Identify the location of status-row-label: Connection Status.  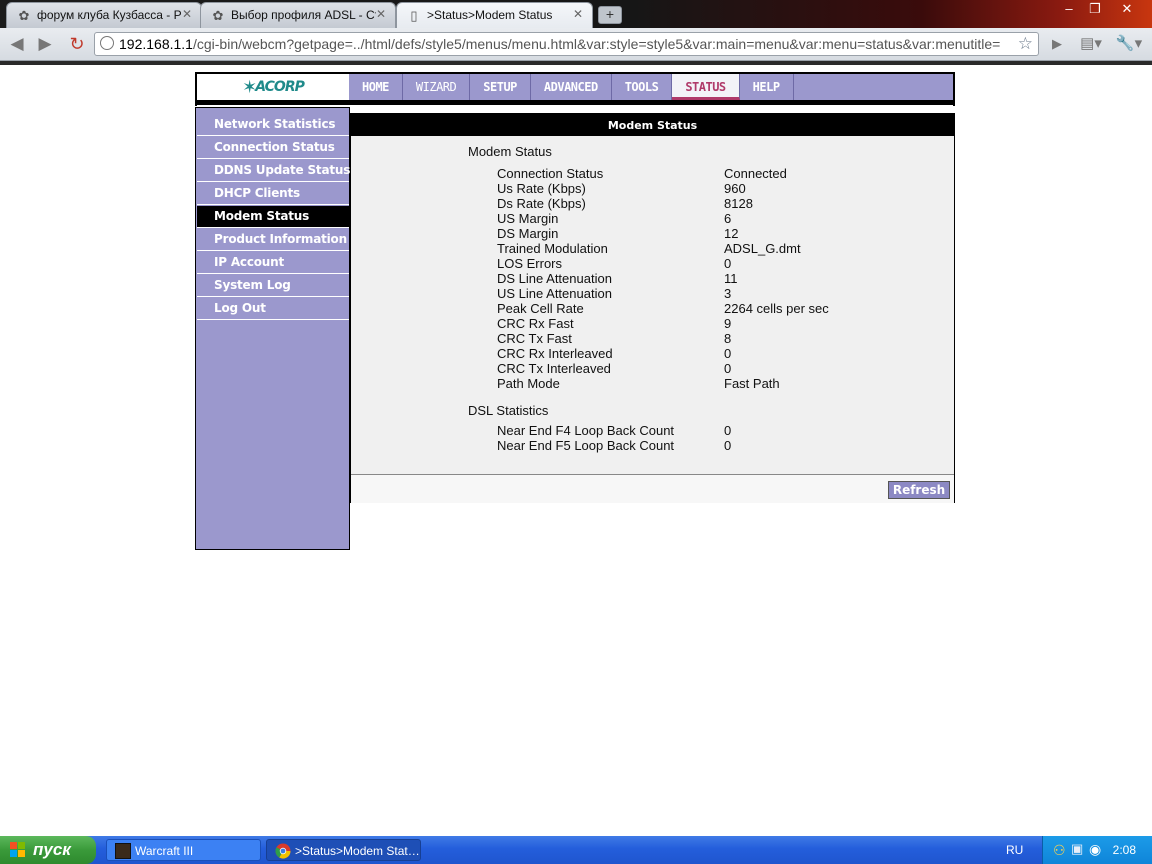
(550, 173).